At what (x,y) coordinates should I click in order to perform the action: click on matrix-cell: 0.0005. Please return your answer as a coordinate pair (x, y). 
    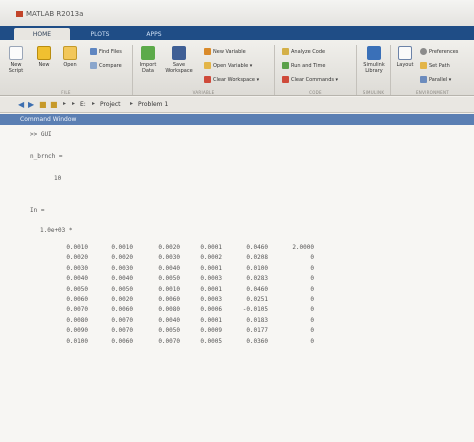
    Looking at the image, I should click on (211, 341).